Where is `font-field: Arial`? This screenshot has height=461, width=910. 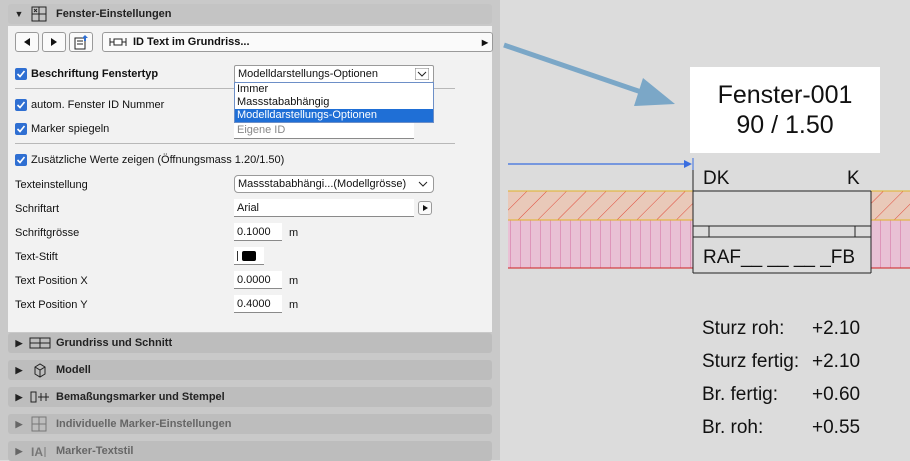 font-field: Arial is located at coordinates (324, 208).